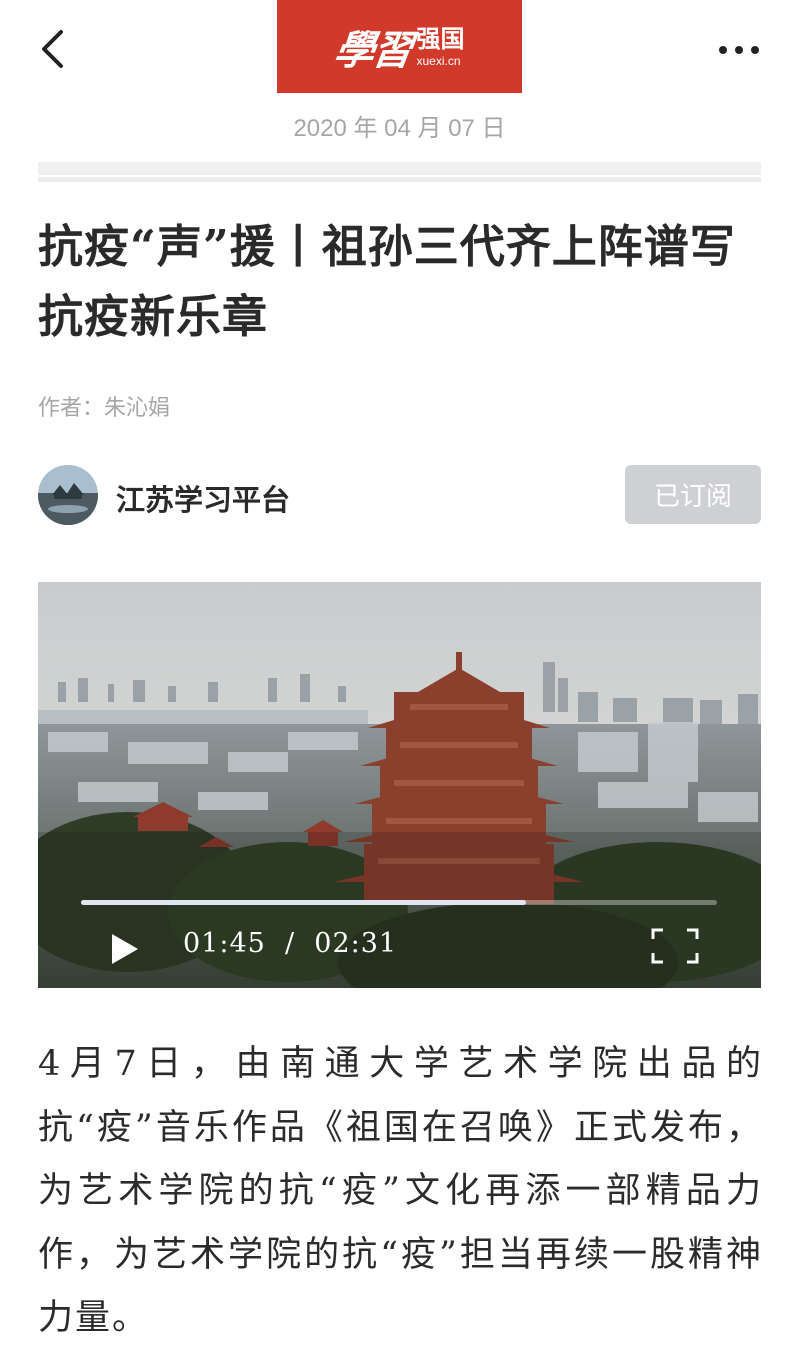 The image size is (799, 1369). I want to click on channel-row: 江苏学习平台 已订阅, so click(399, 495).